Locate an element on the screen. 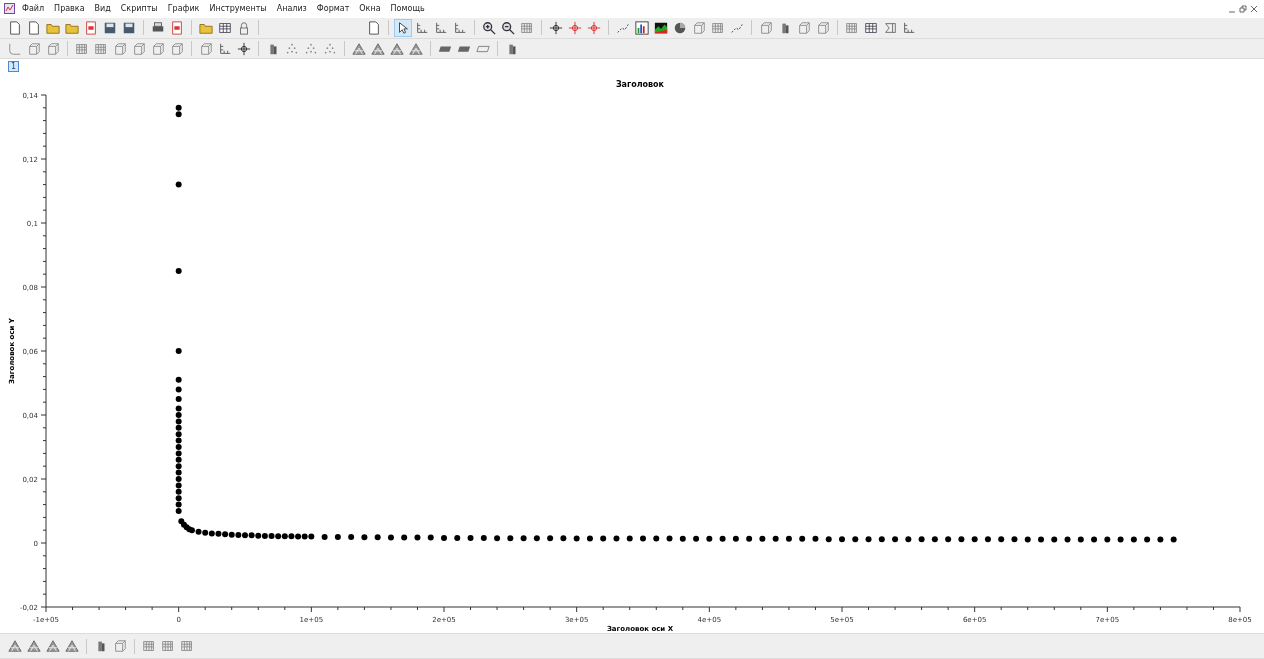 The height and width of the screenshot is (659, 1264). app-logo-icon is located at coordinates (9, 9).